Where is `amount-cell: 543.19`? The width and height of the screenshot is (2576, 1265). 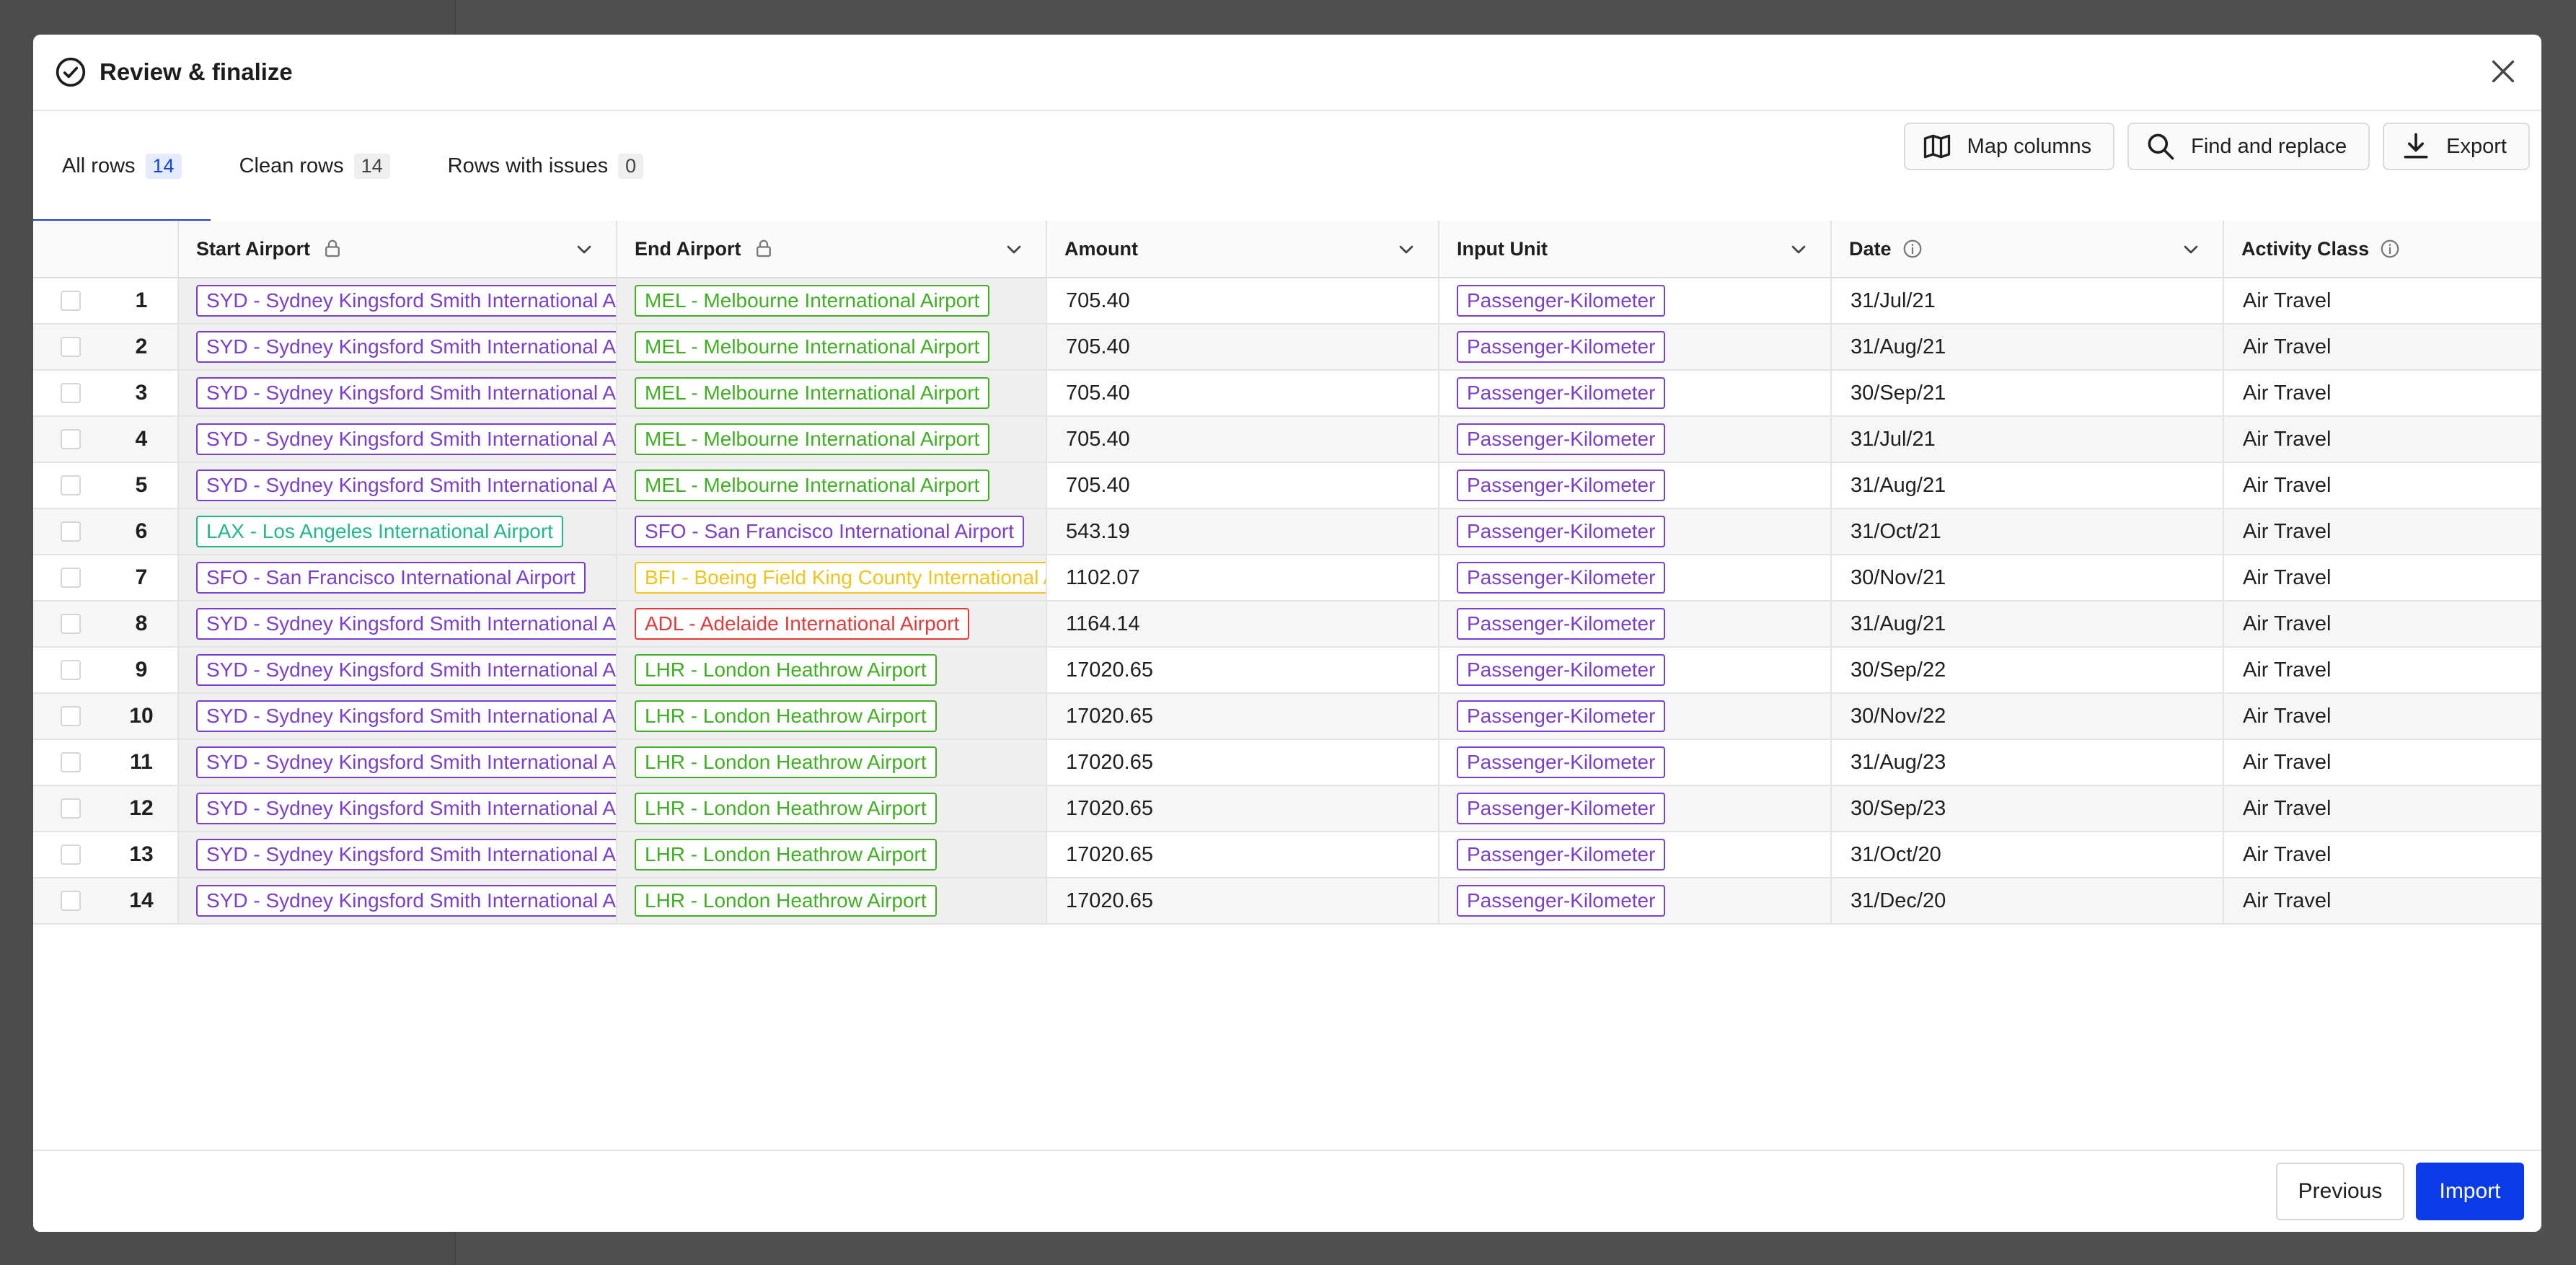 amount-cell: 543.19 is located at coordinates (1243, 531).